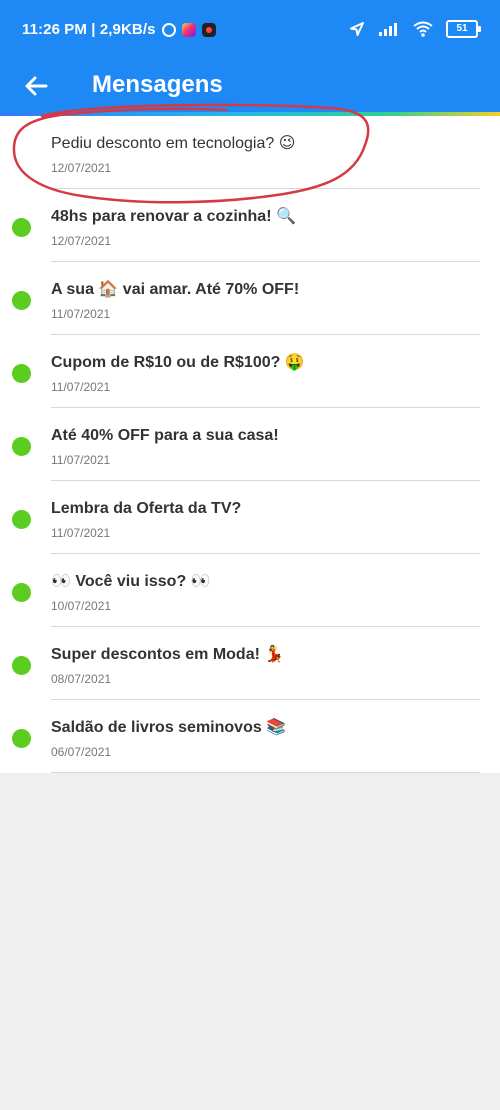 The width and height of the screenshot is (500, 1110). I want to click on message-item: Super descontos em Moda! 💃 08/07/2021, so click(250, 663).